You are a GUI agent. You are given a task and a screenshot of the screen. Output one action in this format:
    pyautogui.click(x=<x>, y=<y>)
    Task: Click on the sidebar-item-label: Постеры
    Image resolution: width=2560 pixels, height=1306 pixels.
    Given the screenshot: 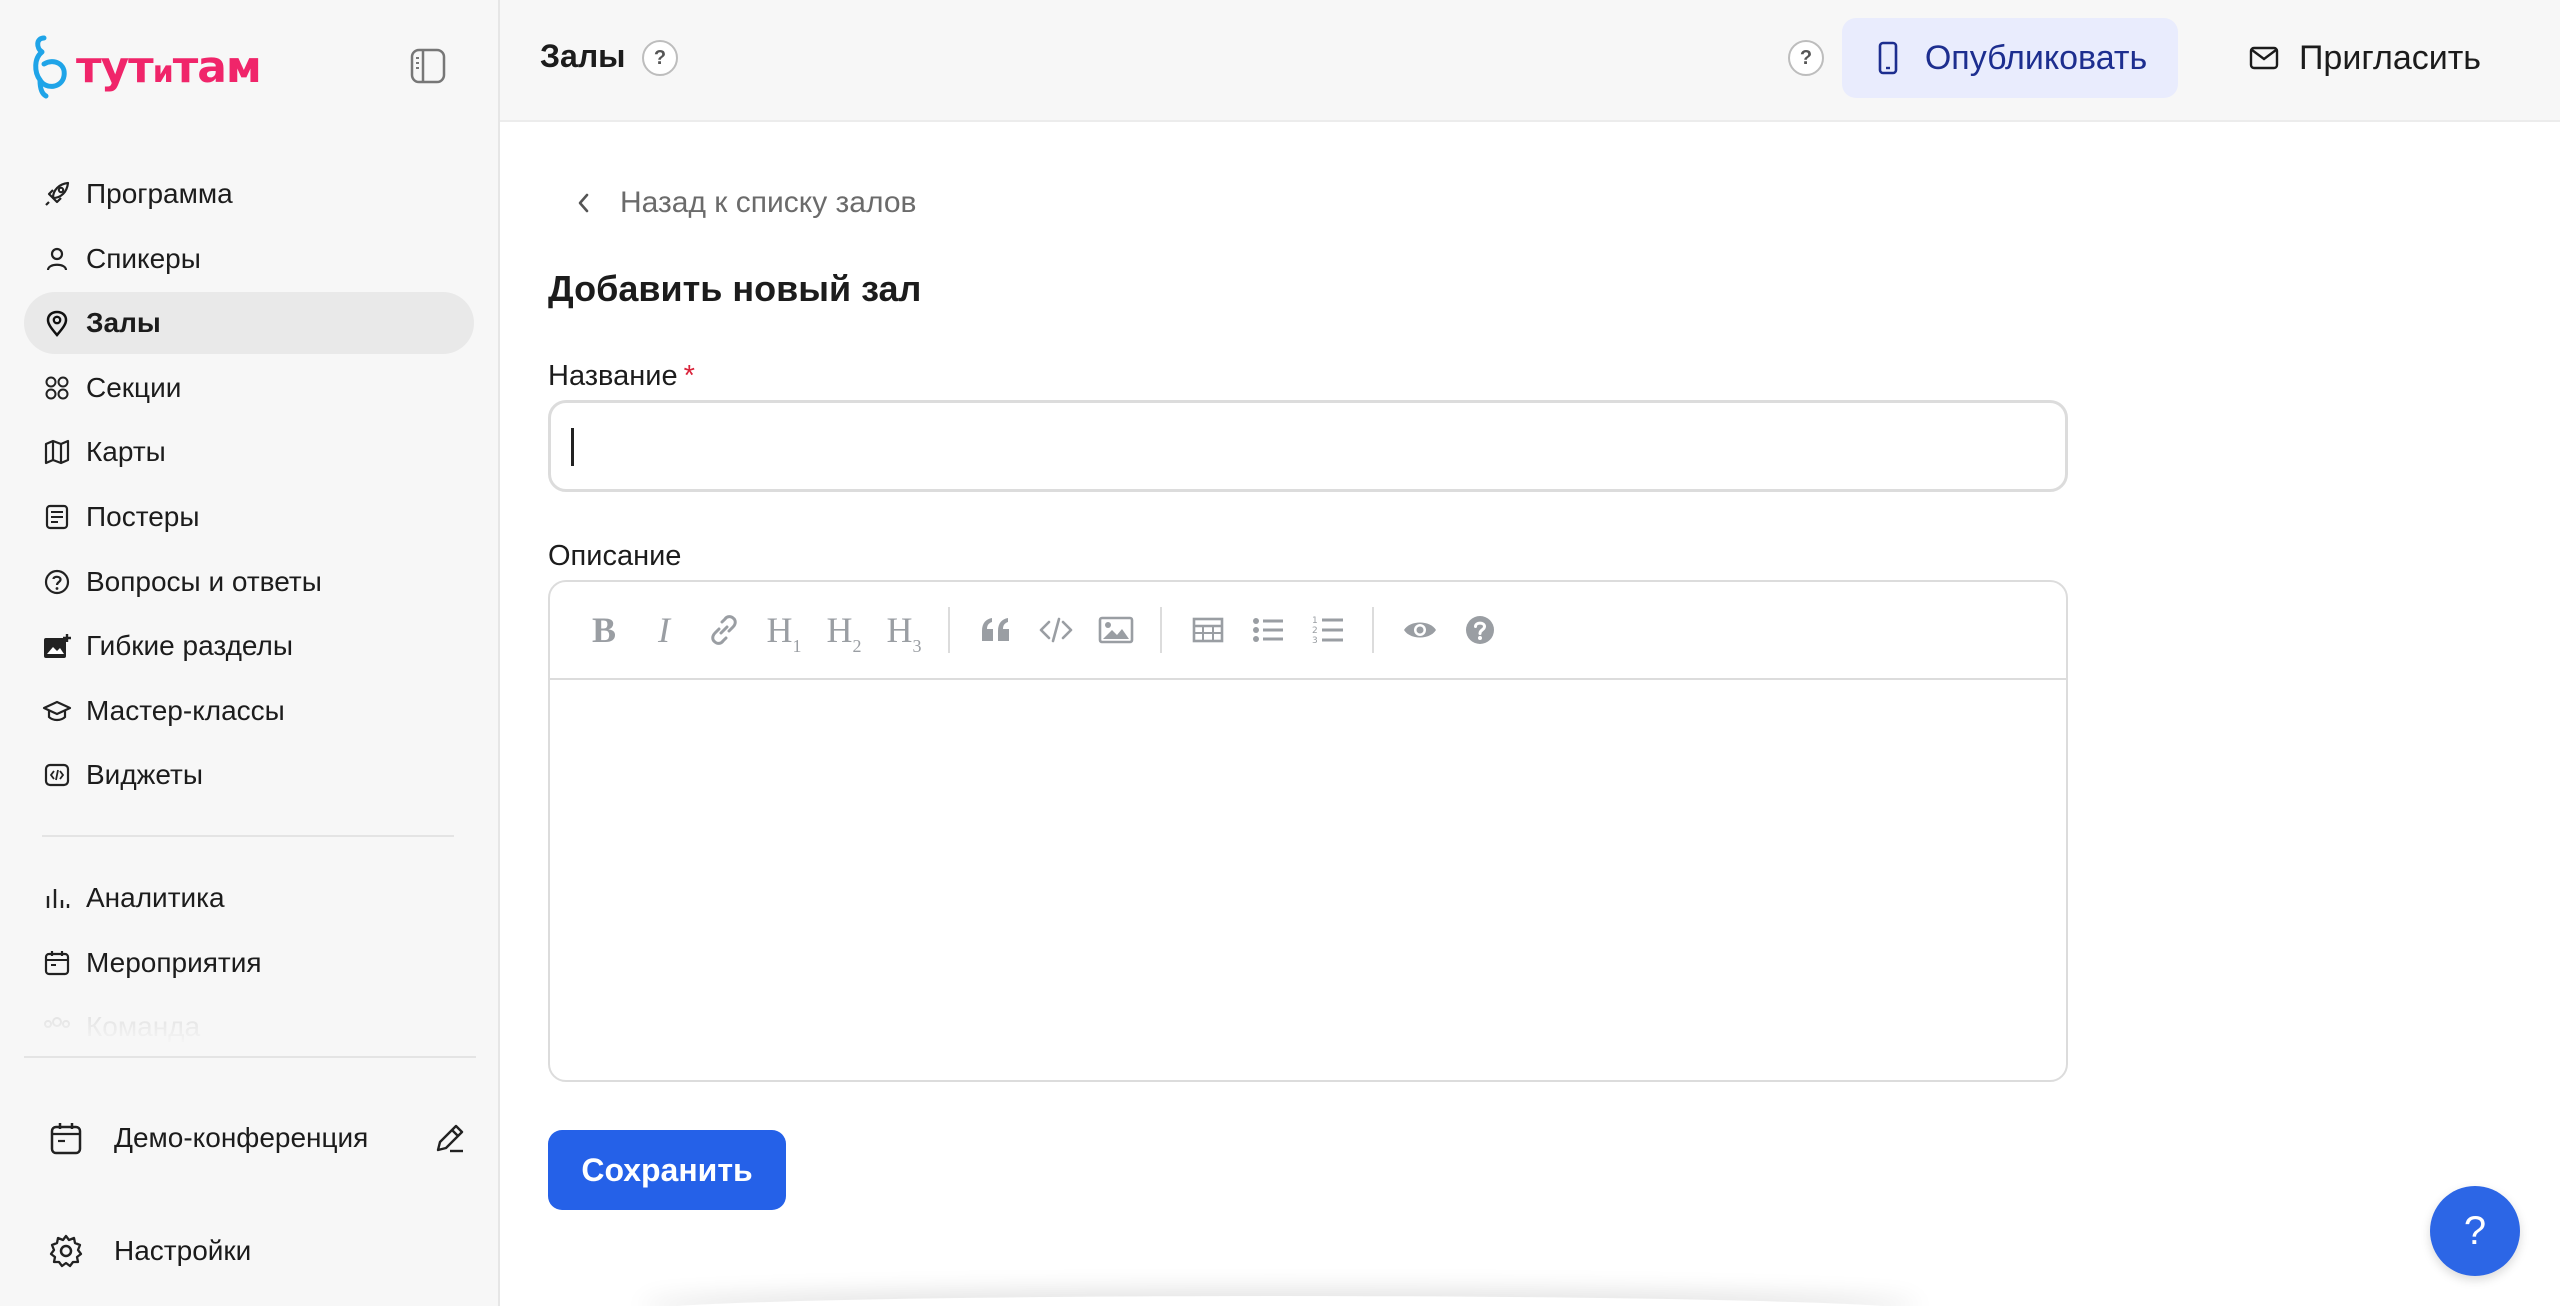 What is the action you would take?
    pyautogui.click(x=143, y=516)
    